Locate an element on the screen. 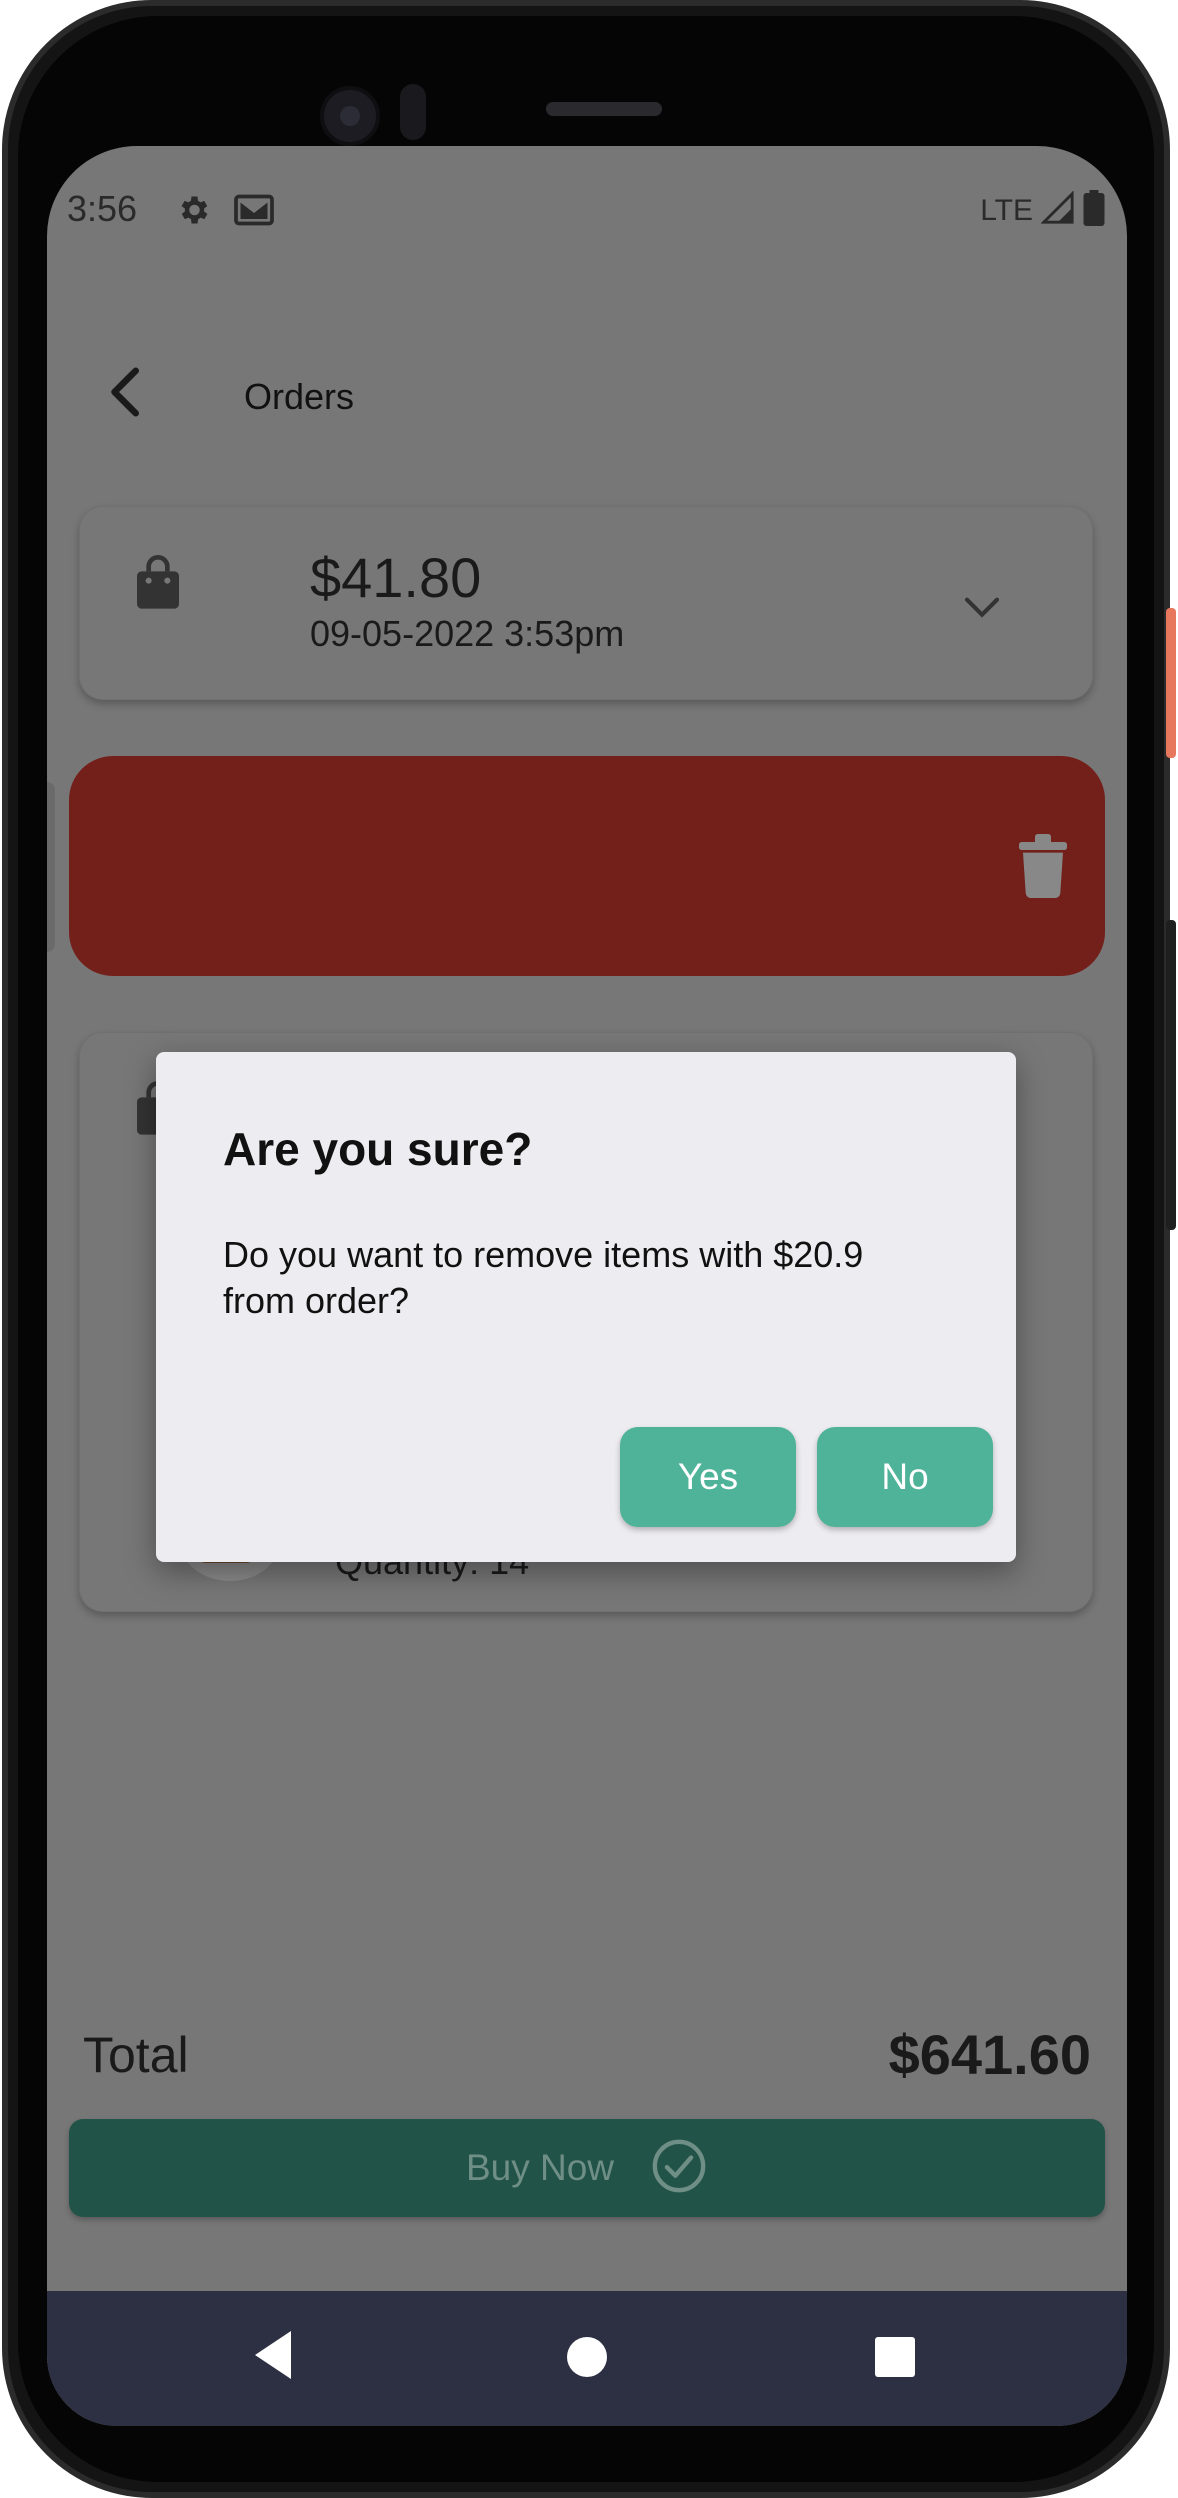  battery-icon is located at coordinates (1094, 210).